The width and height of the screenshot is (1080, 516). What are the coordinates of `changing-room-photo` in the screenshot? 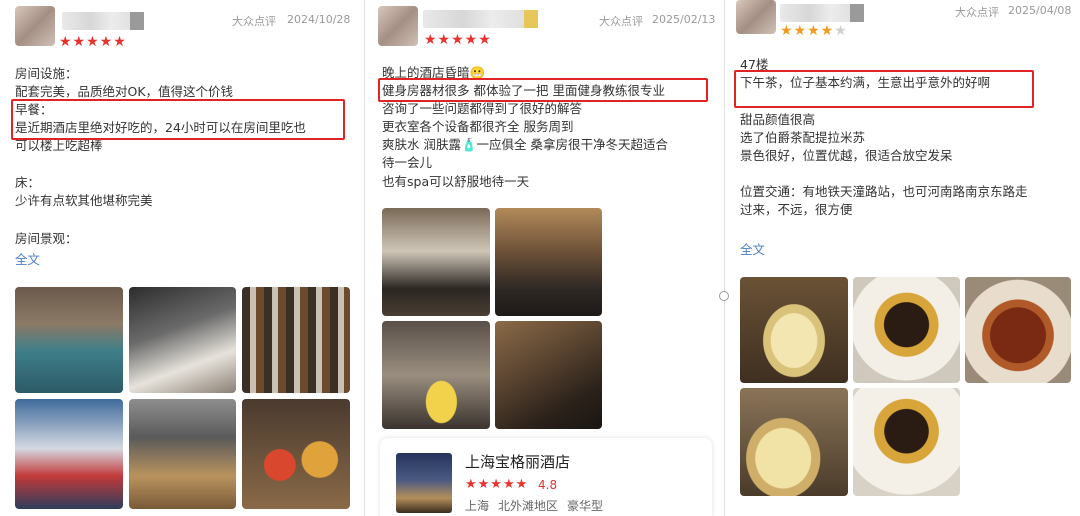 It's located at (548, 375).